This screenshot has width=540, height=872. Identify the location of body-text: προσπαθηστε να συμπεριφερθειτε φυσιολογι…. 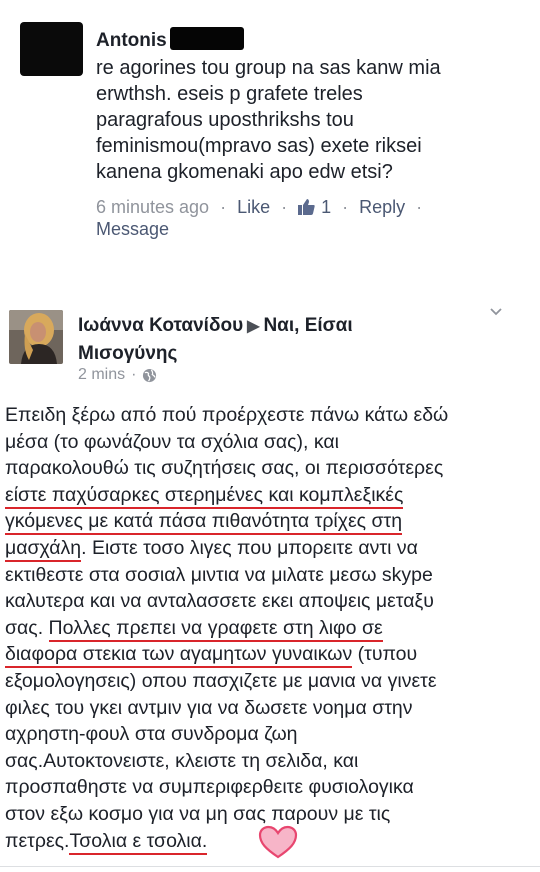
(209, 787).